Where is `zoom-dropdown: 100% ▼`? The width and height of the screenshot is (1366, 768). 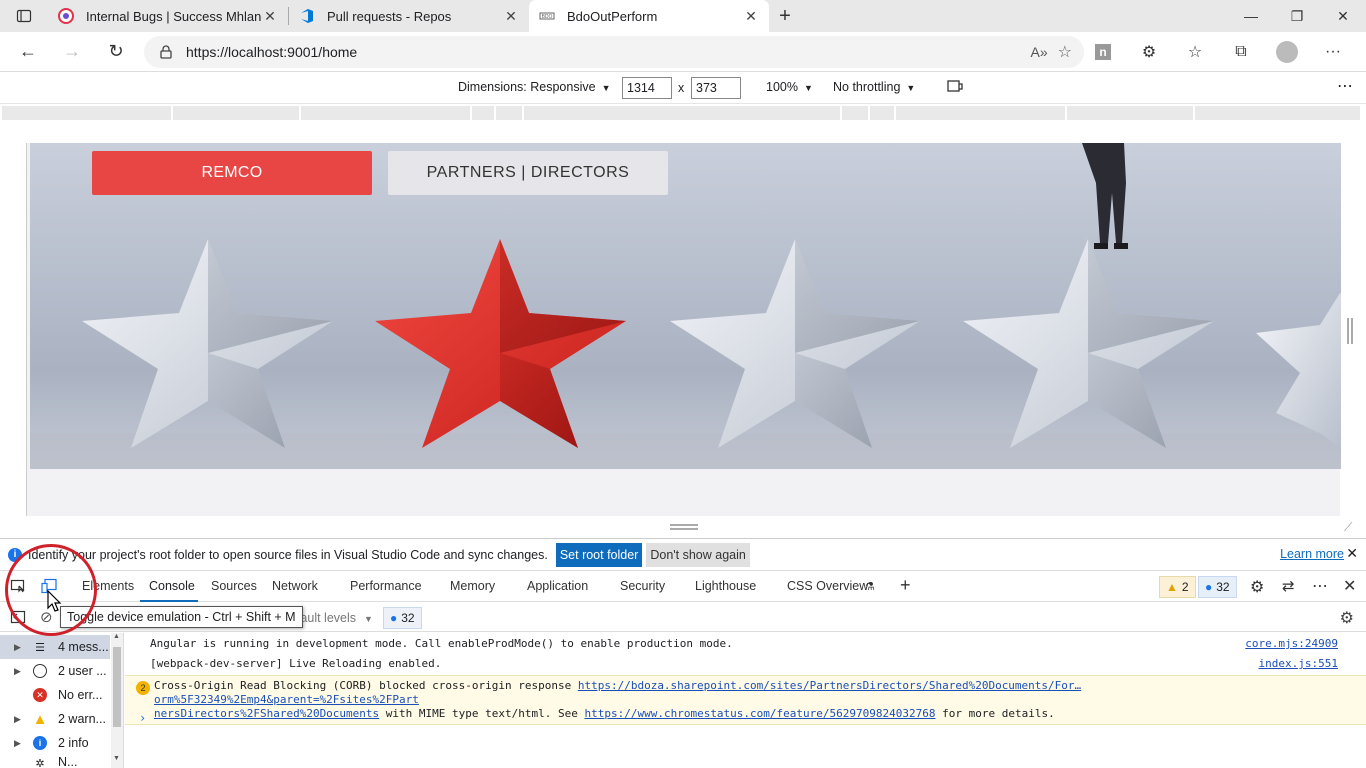 zoom-dropdown: 100% ▼ is located at coordinates (789, 87).